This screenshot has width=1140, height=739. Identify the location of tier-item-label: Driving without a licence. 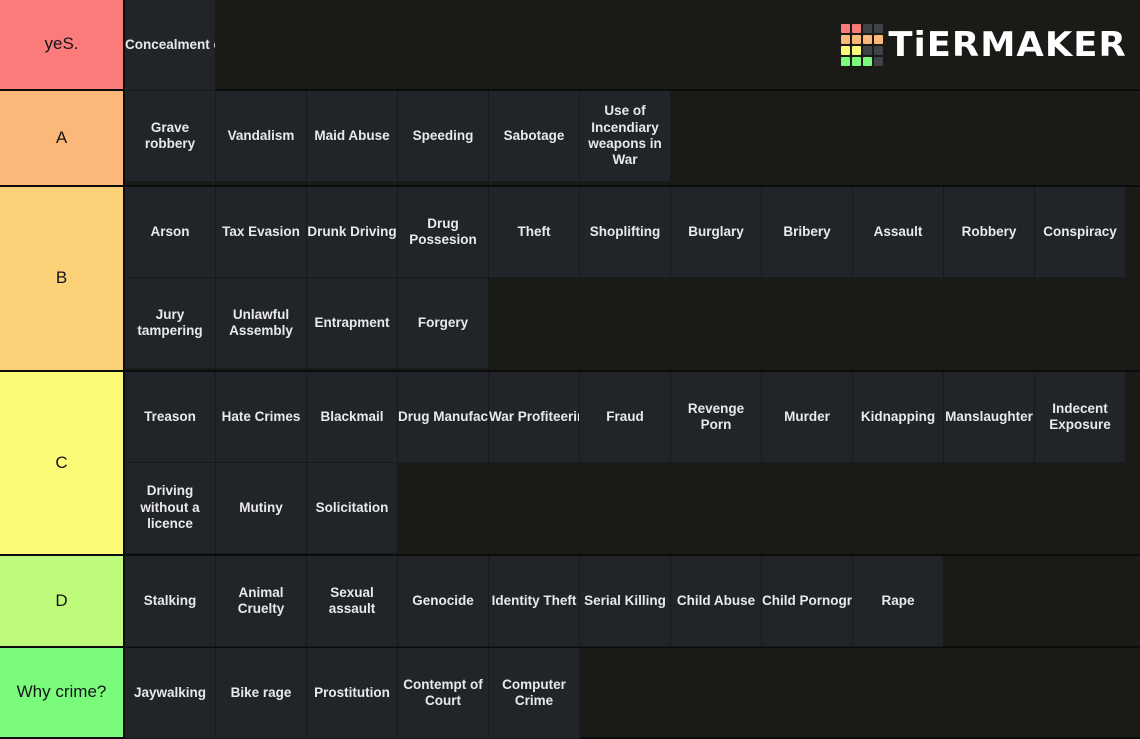
(170, 507).